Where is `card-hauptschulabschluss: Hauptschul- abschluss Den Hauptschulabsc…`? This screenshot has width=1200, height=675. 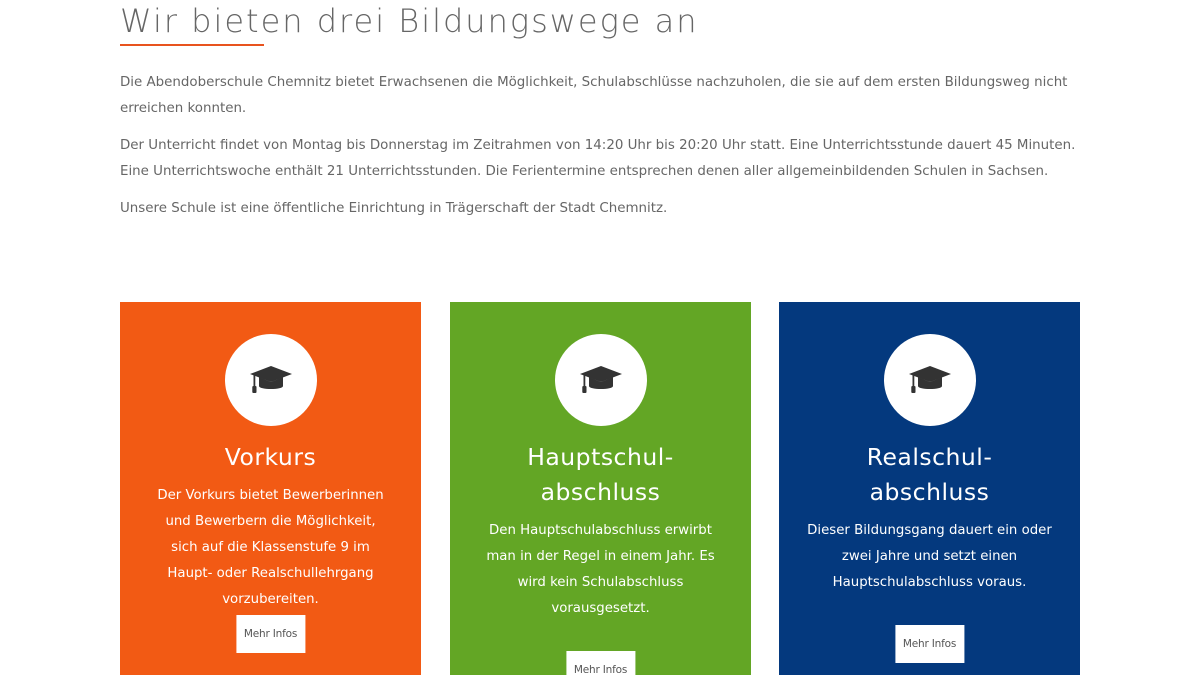 card-hauptschulabschluss: Hauptschul- abschluss Den Hauptschulabsc… is located at coordinates (600, 488).